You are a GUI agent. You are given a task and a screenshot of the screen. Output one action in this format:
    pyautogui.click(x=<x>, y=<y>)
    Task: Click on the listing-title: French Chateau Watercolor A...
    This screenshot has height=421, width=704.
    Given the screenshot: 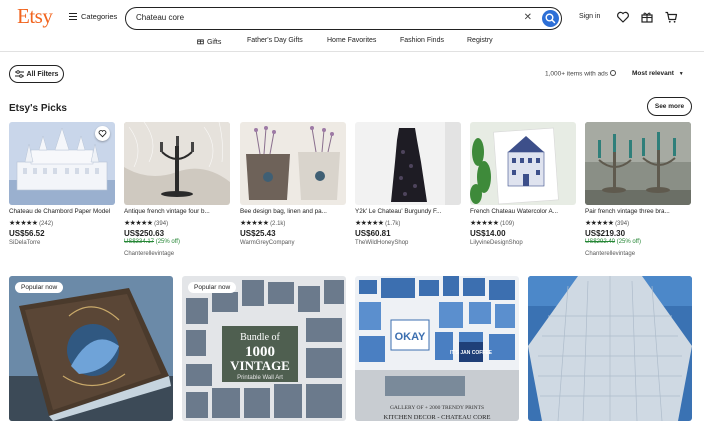 What is the action you would take?
    pyautogui.click(x=523, y=211)
    